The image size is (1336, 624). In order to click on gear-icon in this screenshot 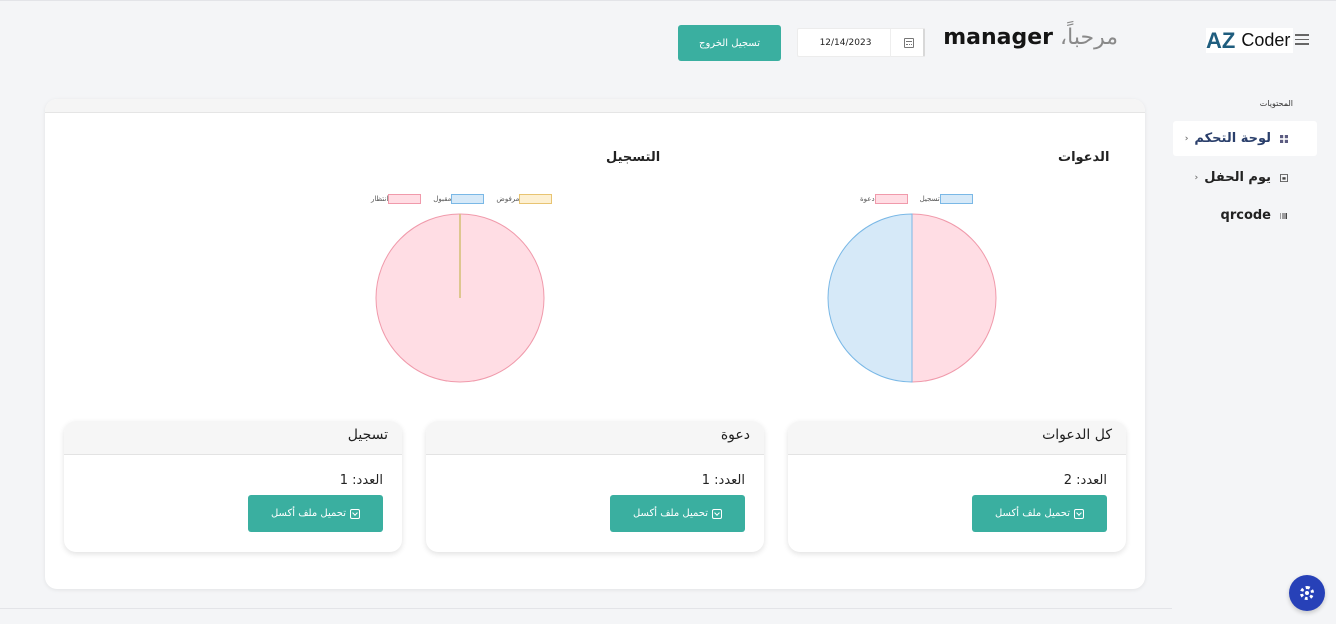, I will do `click(1307, 593)`.